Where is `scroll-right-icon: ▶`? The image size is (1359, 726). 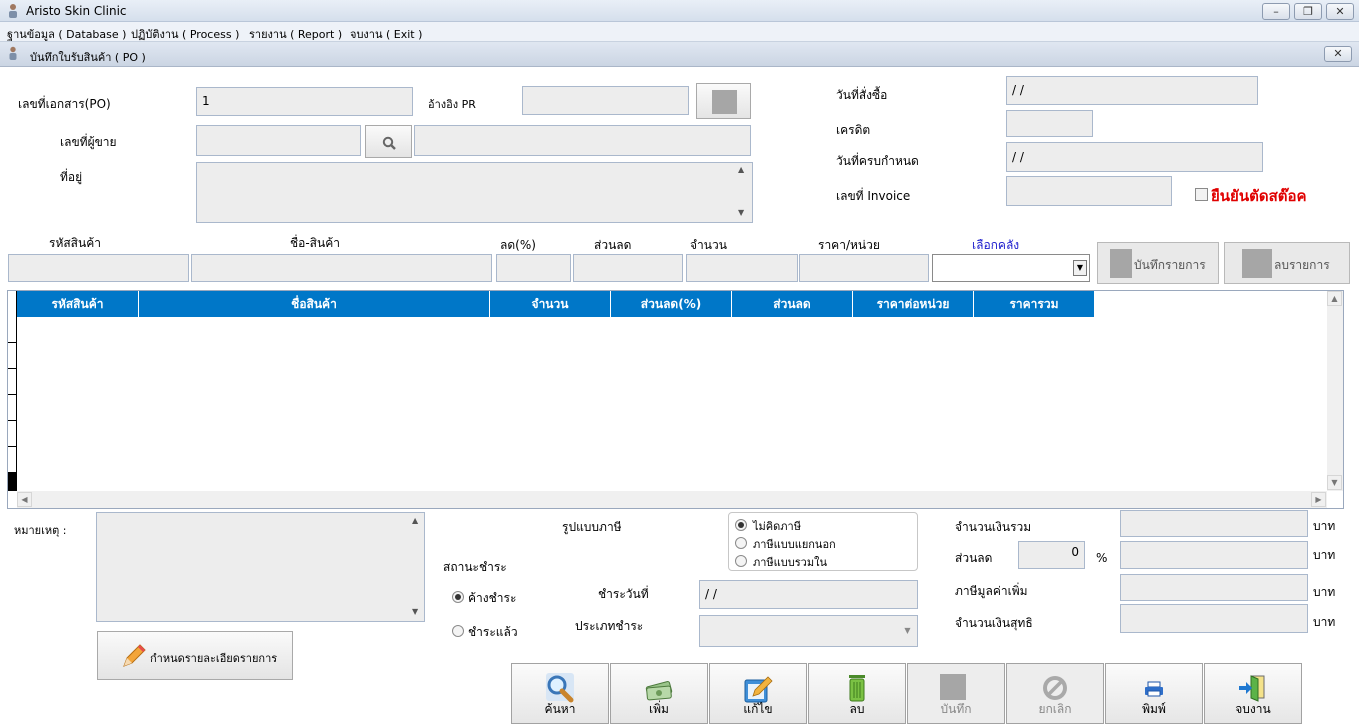
scroll-right-icon: ▶ is located at coordinates (1318, 499).